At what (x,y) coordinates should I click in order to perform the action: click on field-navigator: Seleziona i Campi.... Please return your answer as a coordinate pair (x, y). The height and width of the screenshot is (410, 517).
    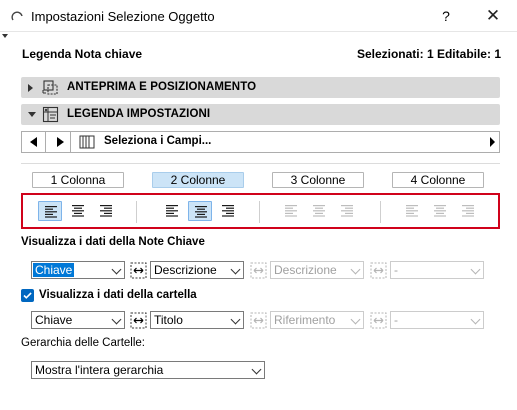
    Looking at the image, I should click on (260, 142).